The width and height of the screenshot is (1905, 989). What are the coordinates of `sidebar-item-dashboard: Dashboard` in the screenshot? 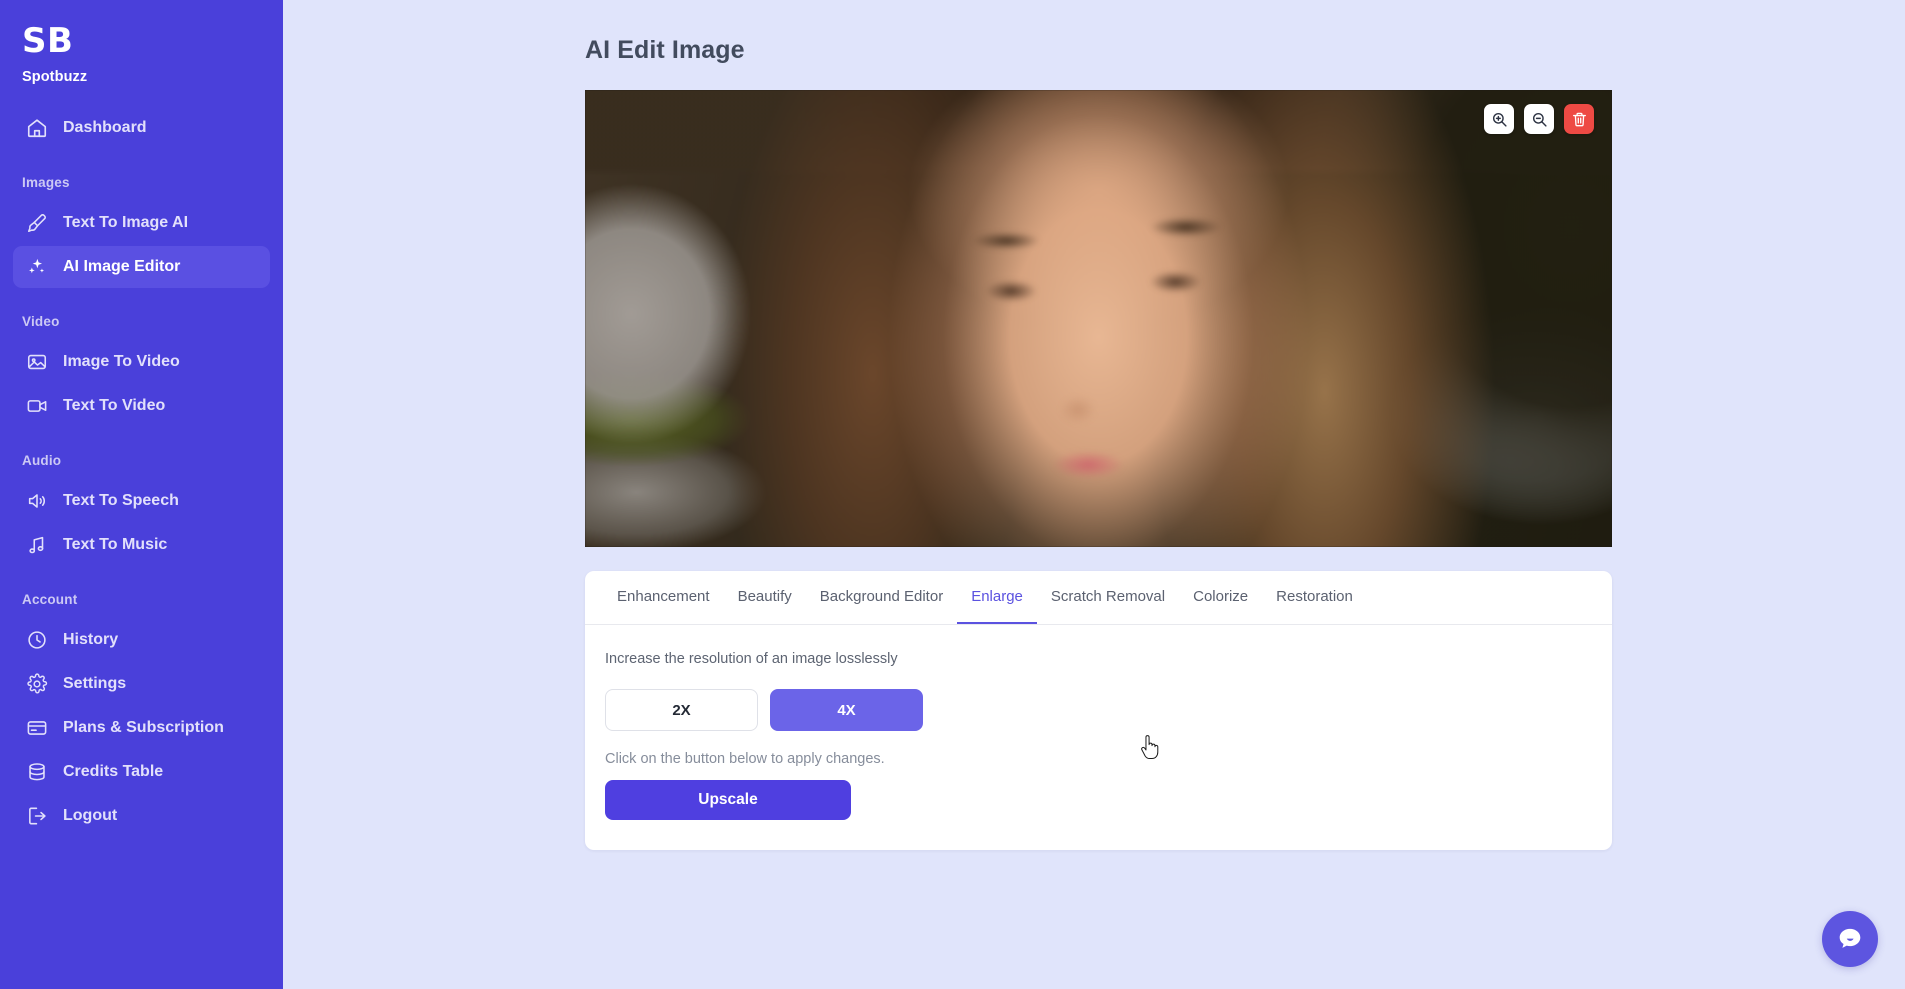 It's located at (141, 128).